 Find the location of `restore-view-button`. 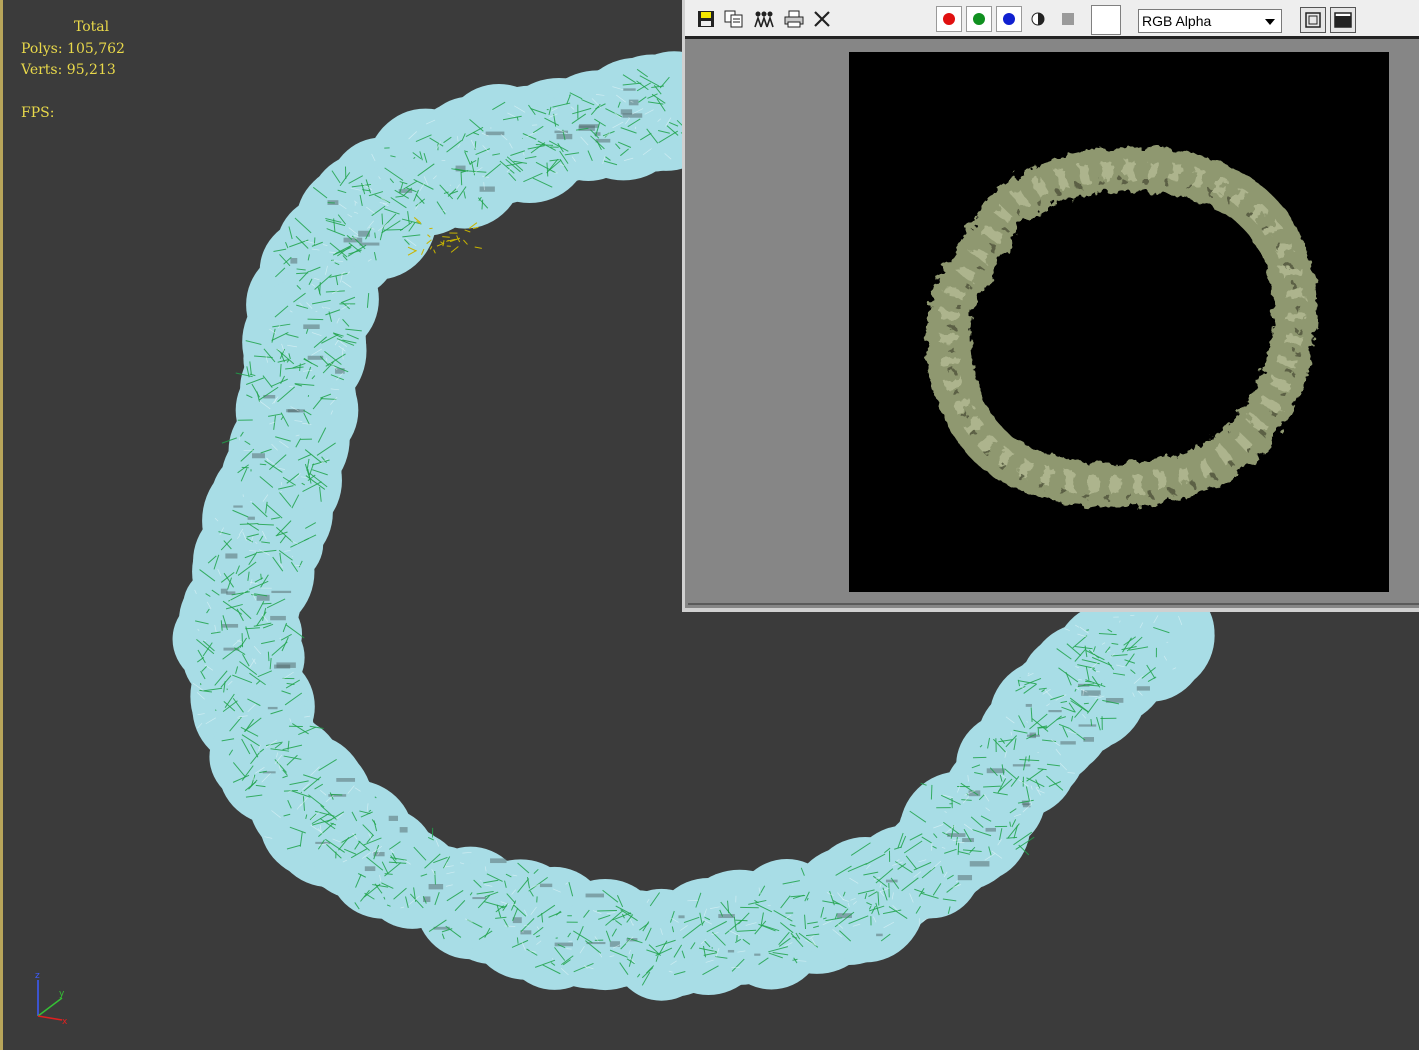

restore-view-button is located at coordinates (1313, 20).